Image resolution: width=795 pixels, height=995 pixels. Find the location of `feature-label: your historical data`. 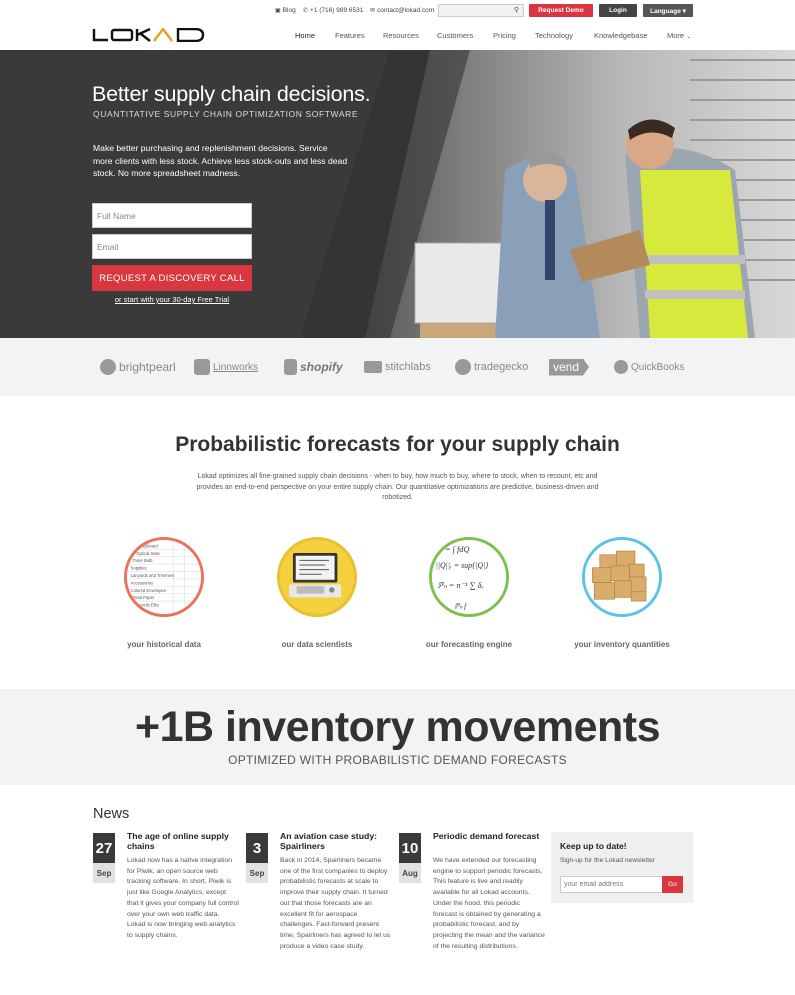

feature-label: your historical data is located at coordinates (164, 644).